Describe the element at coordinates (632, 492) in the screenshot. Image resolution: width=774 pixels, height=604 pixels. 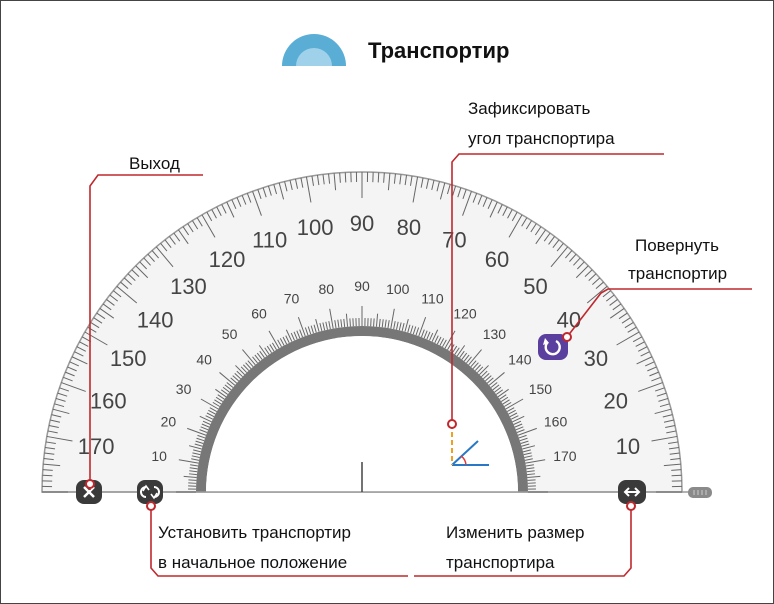
I see `resize-button` at that location.